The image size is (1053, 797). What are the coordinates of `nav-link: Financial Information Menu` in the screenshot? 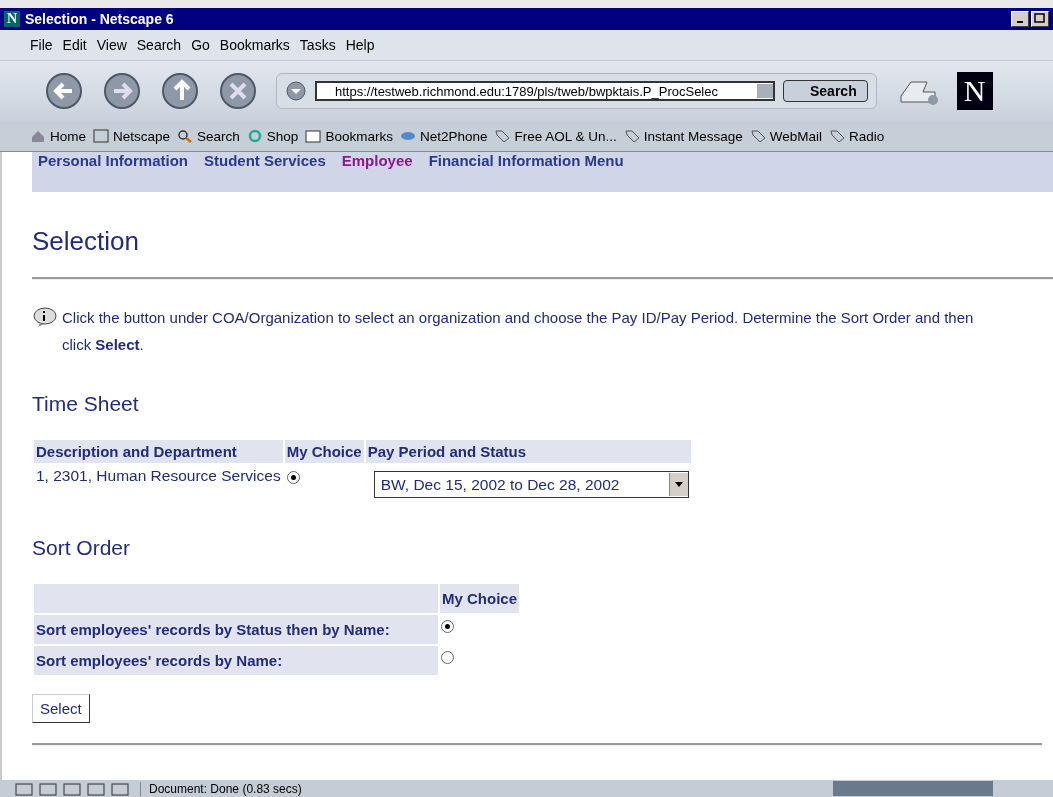 It's located at (526, 160).